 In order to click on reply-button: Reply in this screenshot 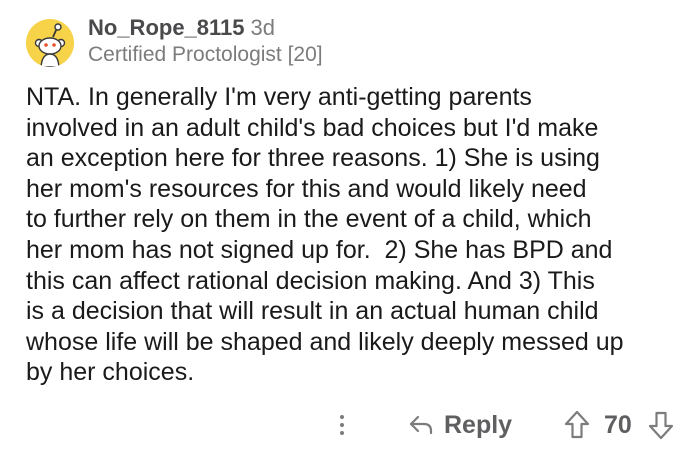, I will do `click(460, 425)`.